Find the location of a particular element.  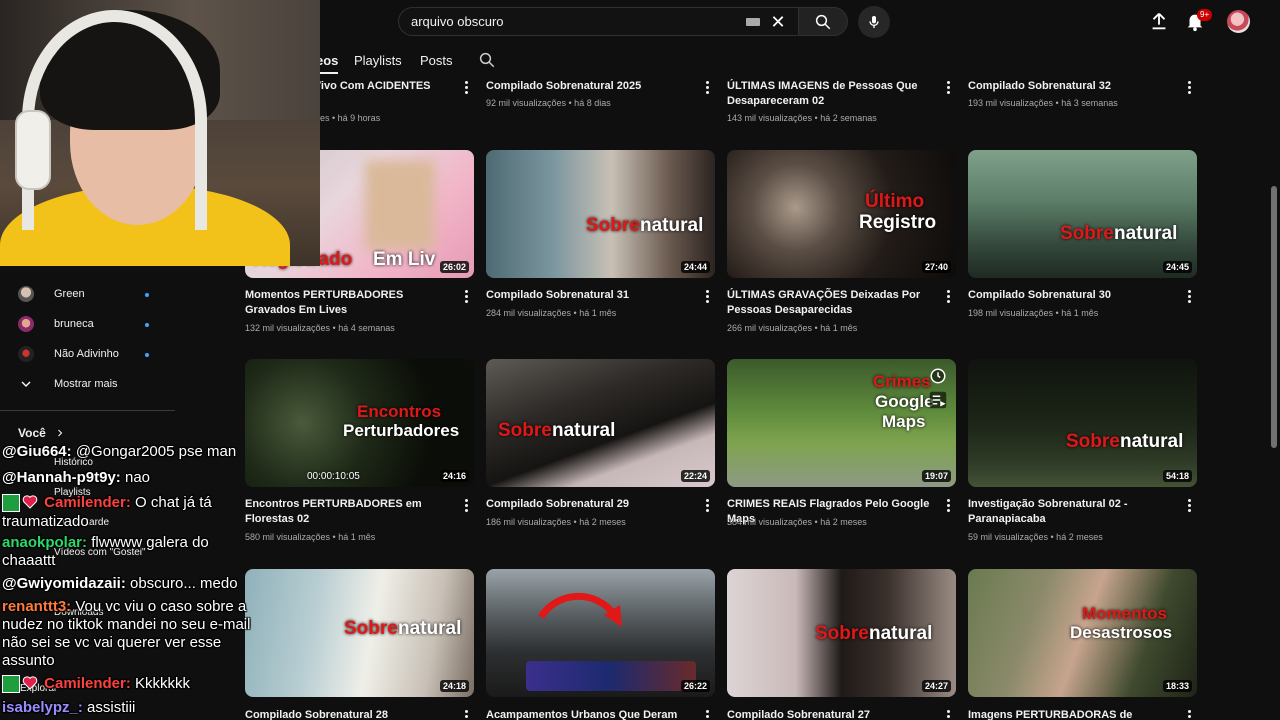

show-more-button: Mostrar mais is located at coordinates (68, 384).